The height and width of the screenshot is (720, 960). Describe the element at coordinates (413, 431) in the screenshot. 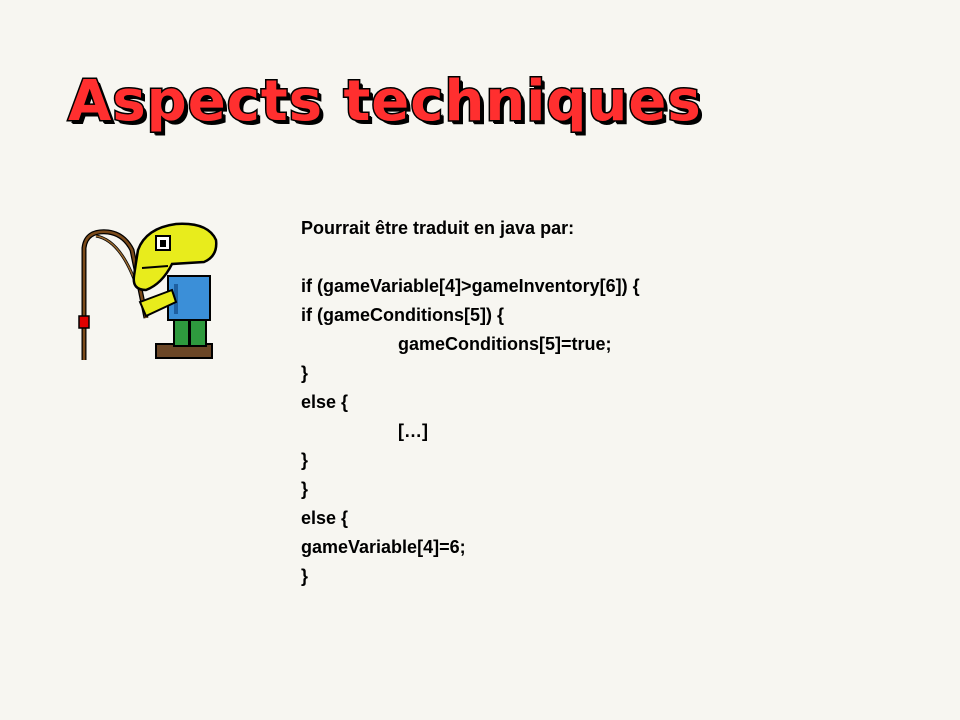

I see `code-line: […]` at that location.